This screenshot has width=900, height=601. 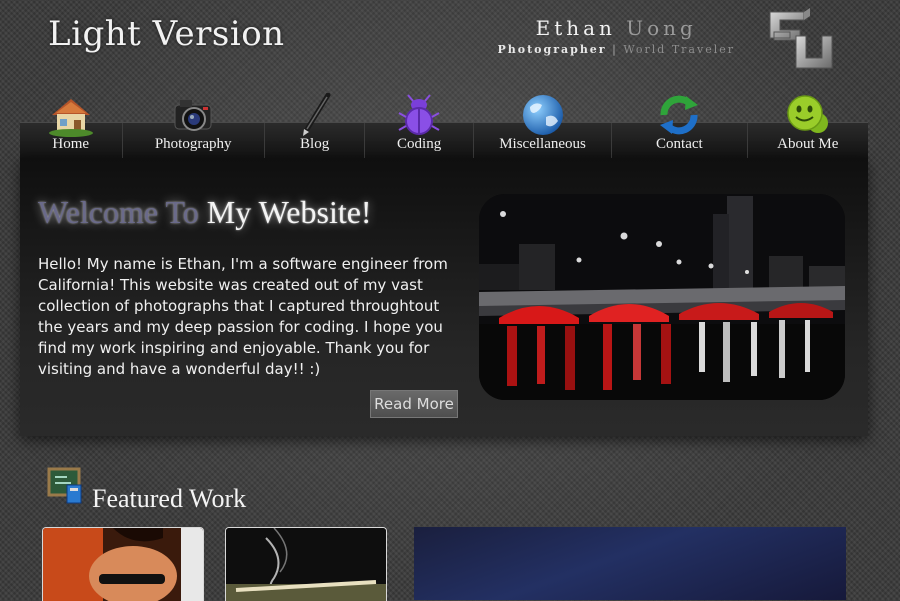 I want to click on nav-label-contact: Contact, so click(x=679, y=144).